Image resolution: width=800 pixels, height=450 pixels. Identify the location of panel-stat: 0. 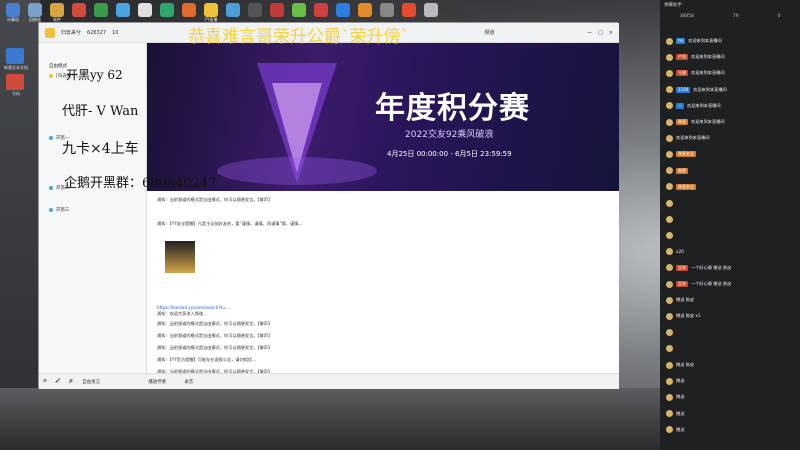
(779, 16).